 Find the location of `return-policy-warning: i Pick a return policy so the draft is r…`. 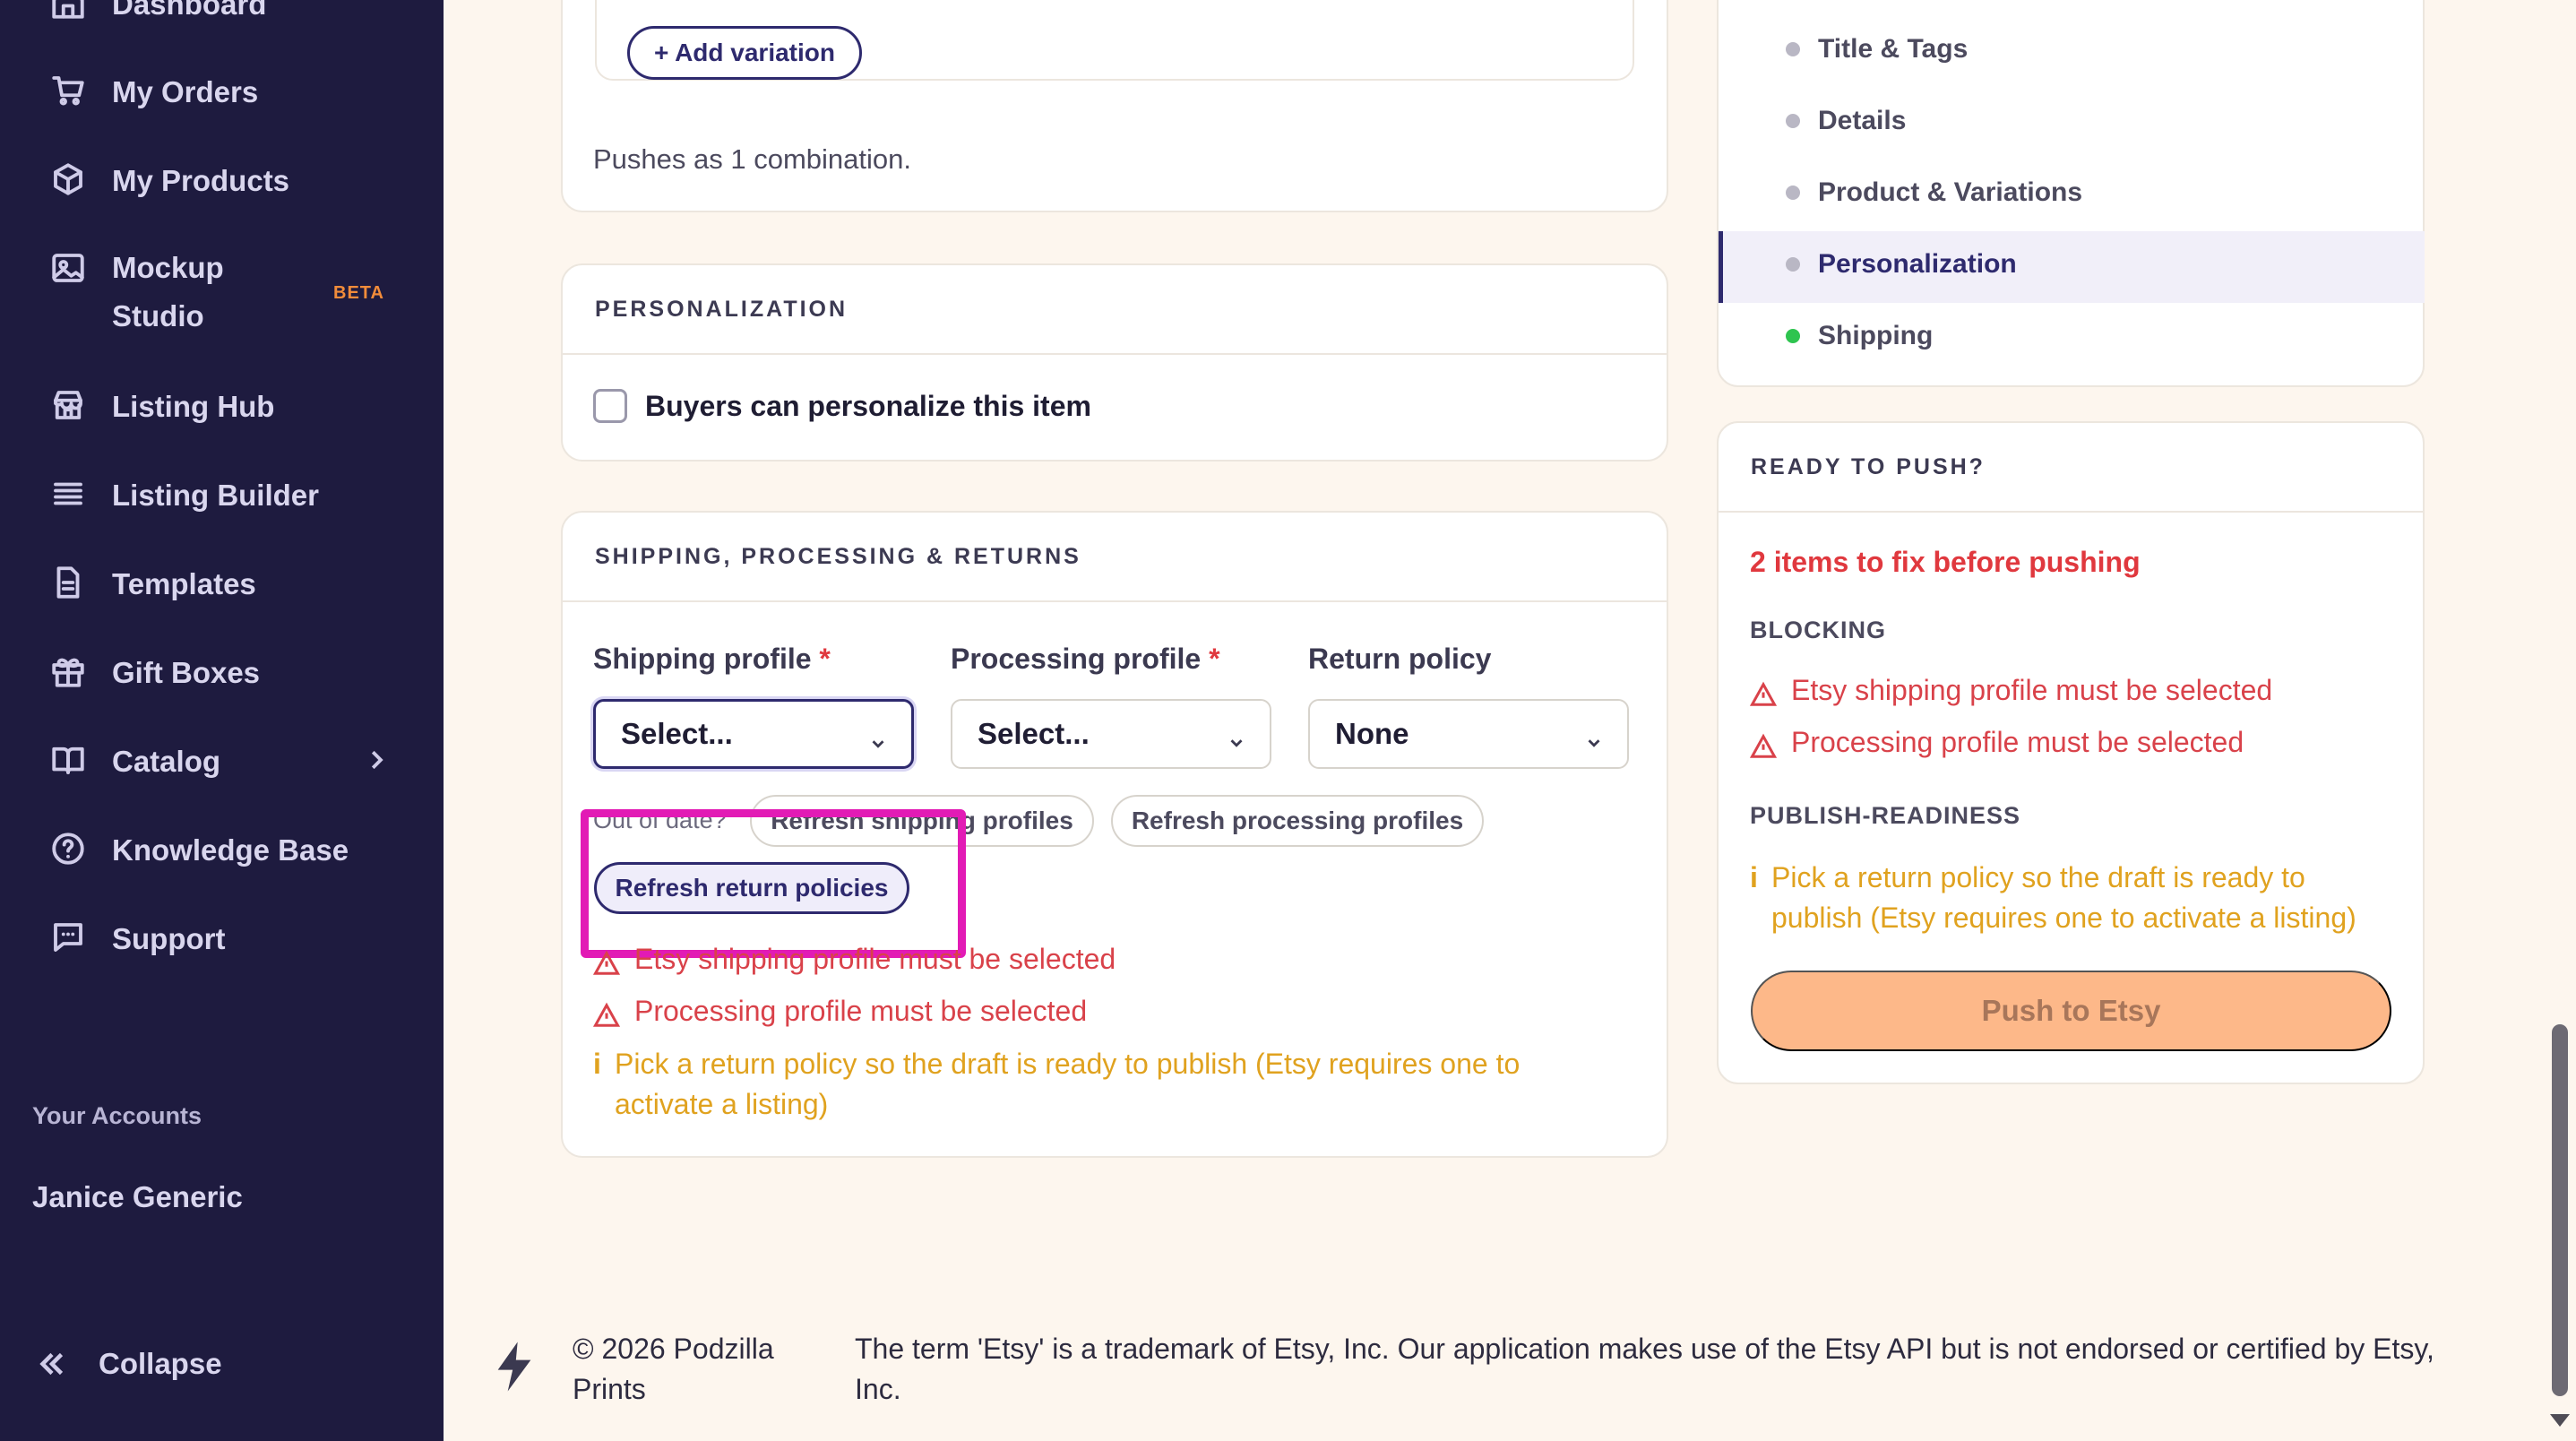

return-policy-warning: i Pick a return policy so the draft is r… is located at coordinates (1108, 1086).